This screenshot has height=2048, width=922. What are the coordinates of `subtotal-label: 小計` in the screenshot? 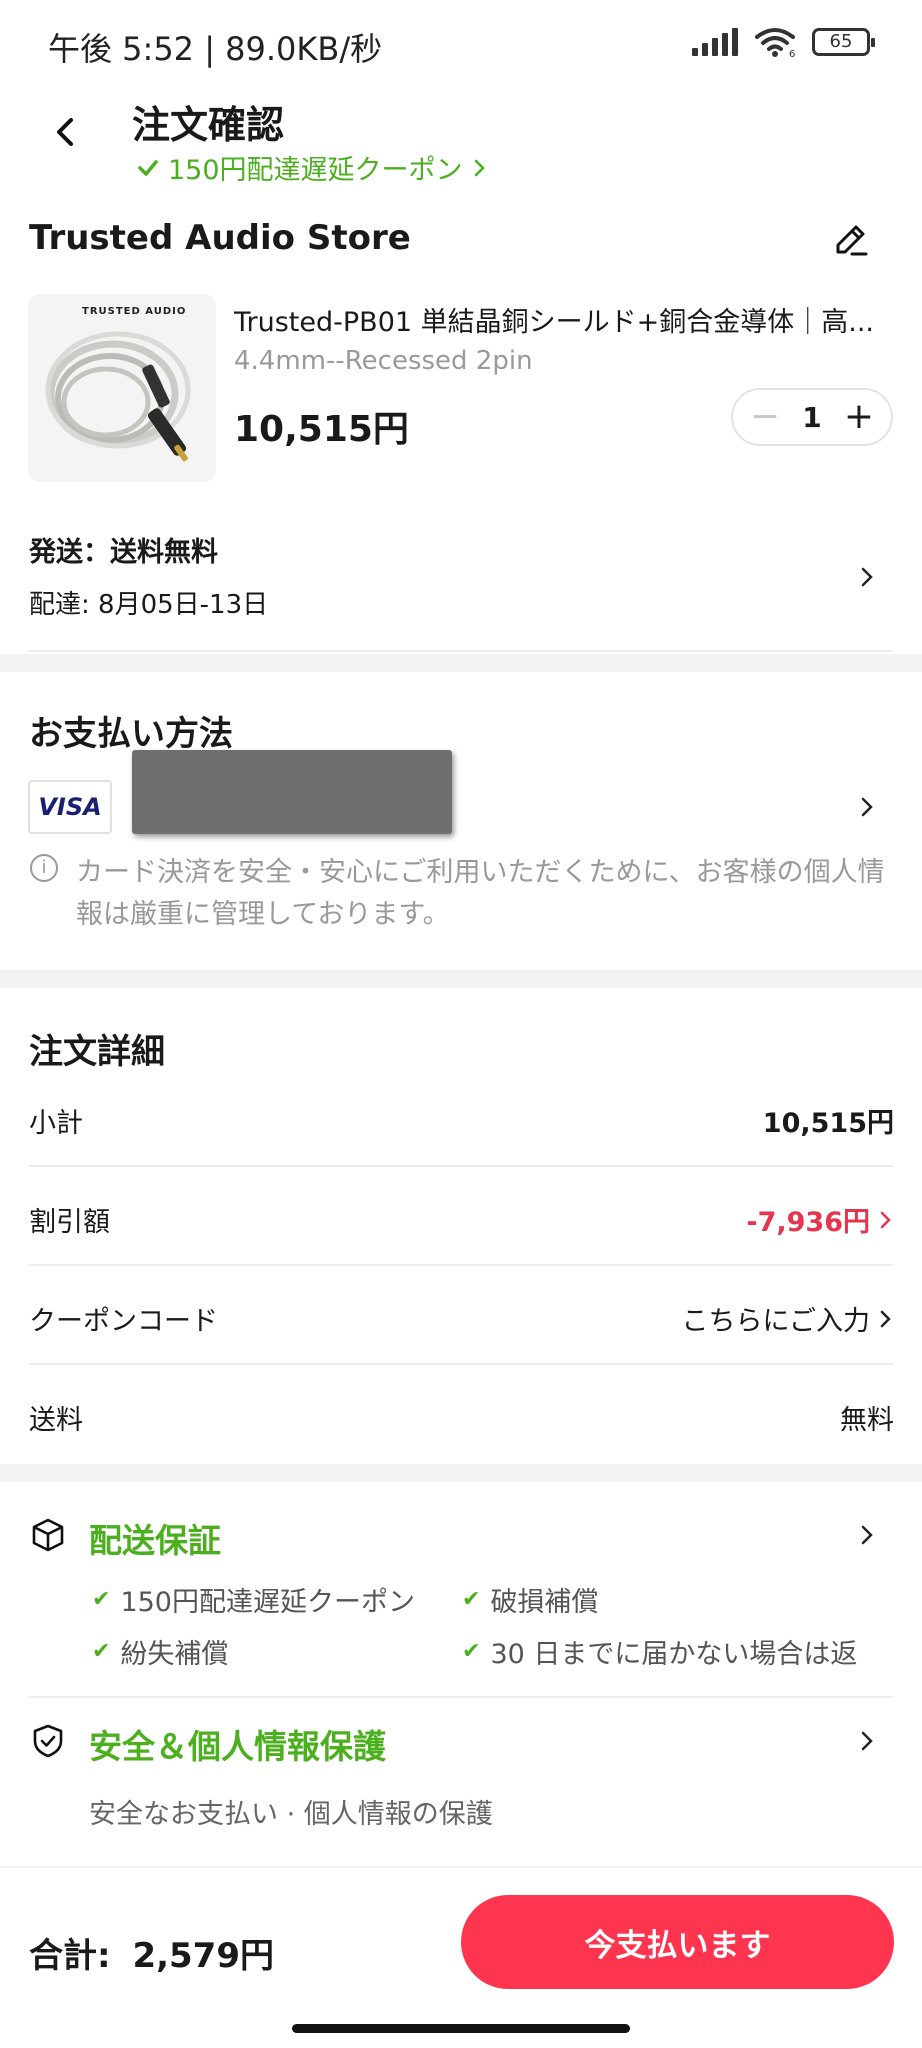 It's located at (56, 1123).